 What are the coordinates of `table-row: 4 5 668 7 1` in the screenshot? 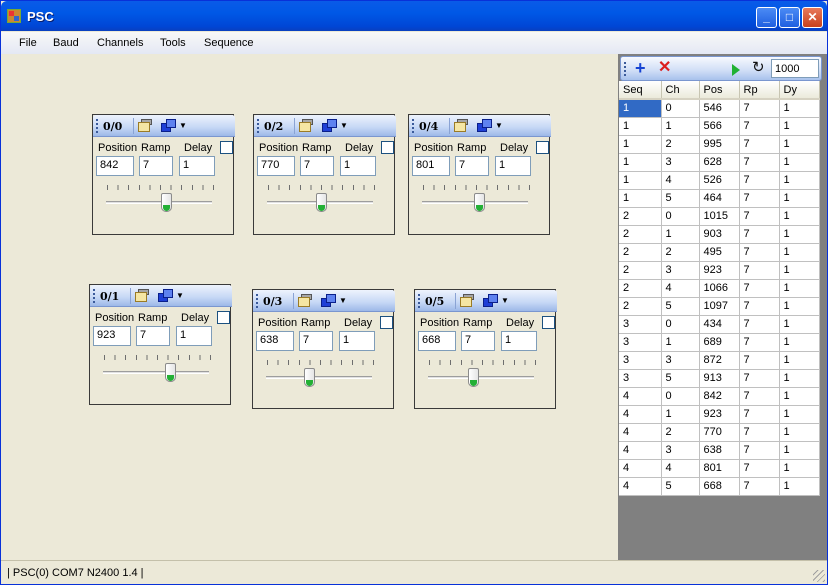 It's located at (719, 486).